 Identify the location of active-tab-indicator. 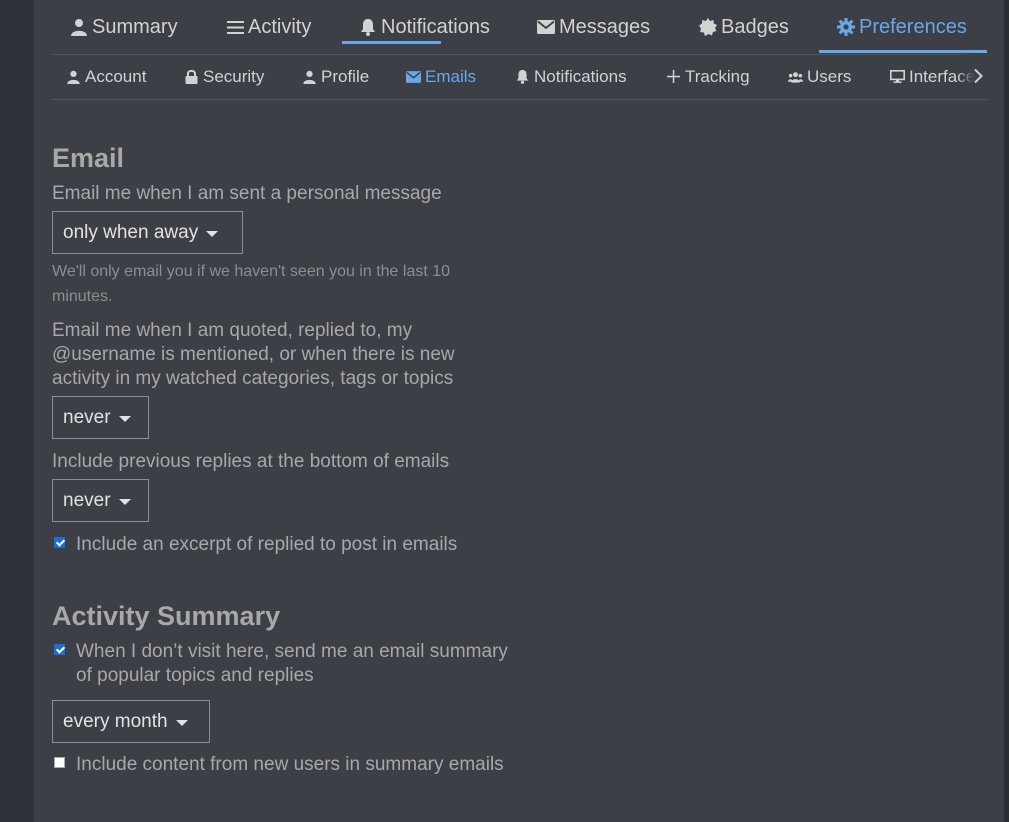
(903, 51).